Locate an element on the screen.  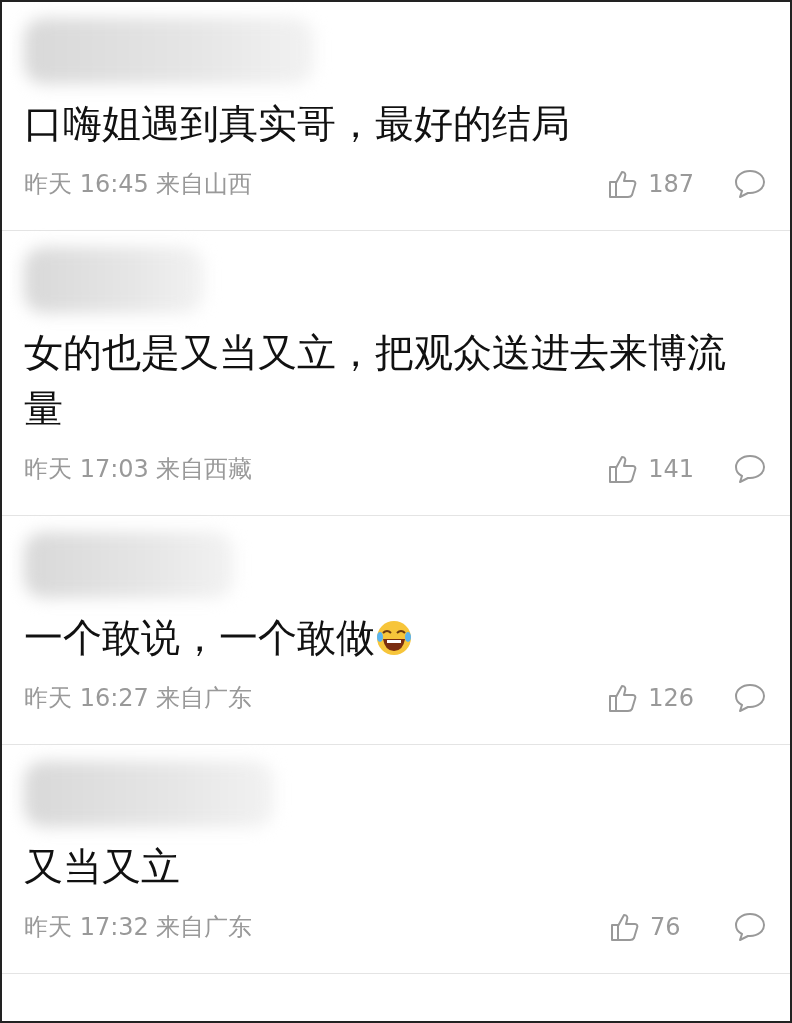
comment-text: 女的也是又当又立，把观众送进去来博流量 is located at coordinates (375, 381).